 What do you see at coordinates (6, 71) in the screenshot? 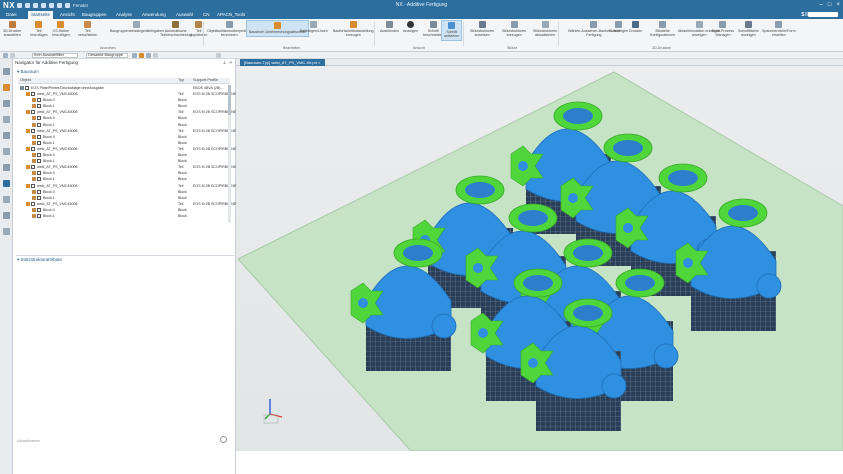
I see `part-navigator-icon` at bounding box center [6, 71].